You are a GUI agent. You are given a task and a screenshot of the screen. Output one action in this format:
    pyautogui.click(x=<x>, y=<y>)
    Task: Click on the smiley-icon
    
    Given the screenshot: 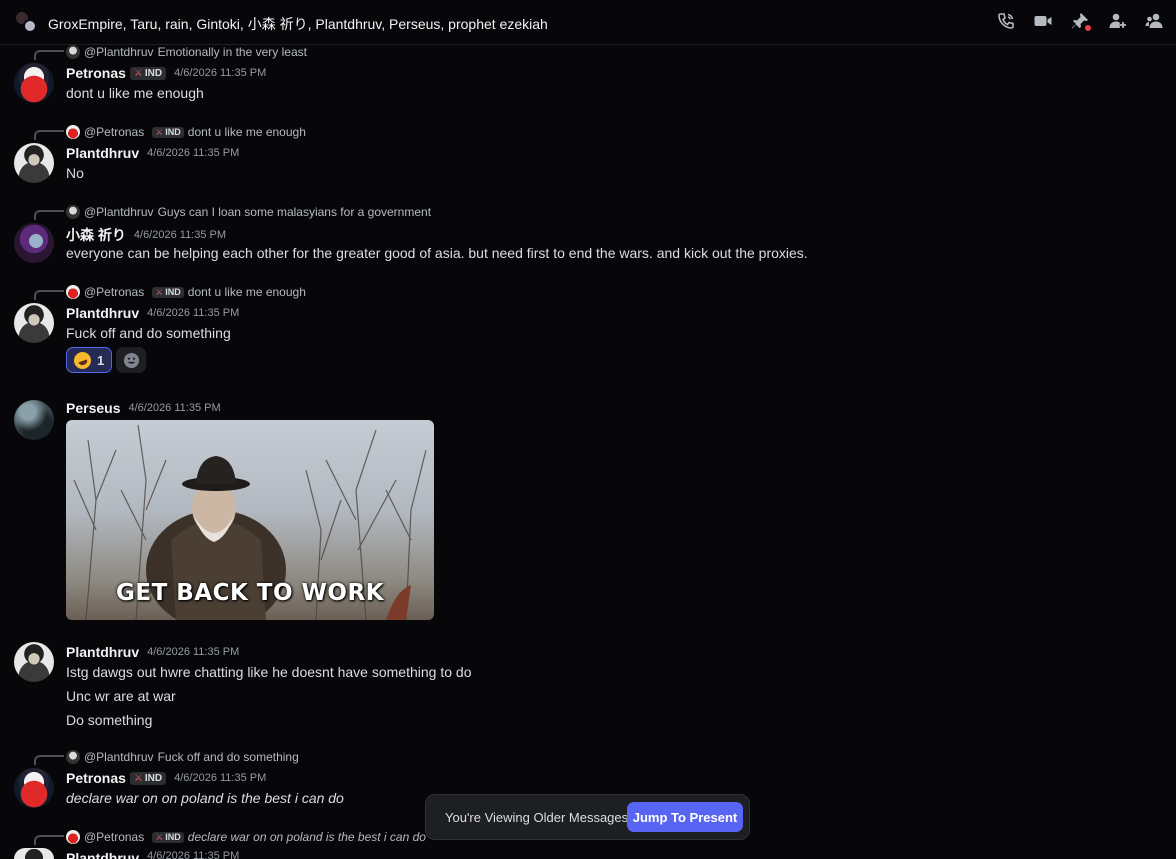 What is the action you would take?
    pyautogui.click(x=131, y=360)
    